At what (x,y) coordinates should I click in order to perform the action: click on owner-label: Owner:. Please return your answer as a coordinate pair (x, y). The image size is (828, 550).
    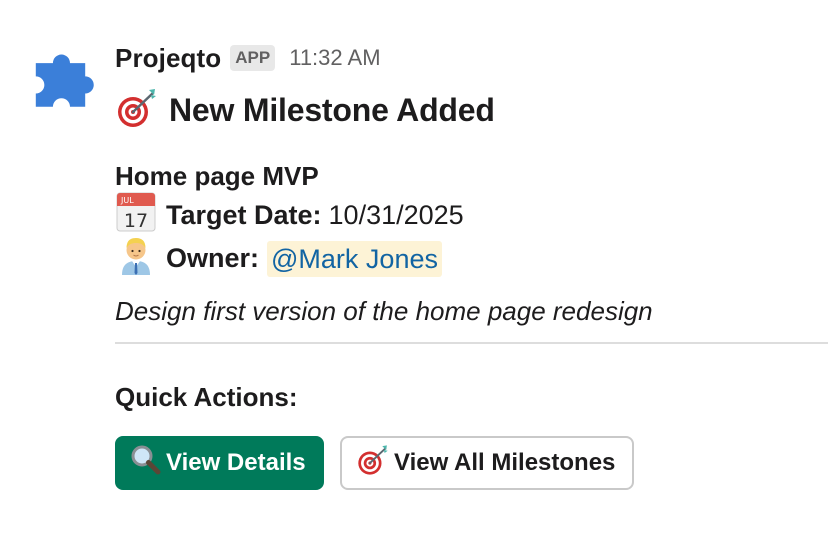
    Looking at the image, I should click on (213, 258).